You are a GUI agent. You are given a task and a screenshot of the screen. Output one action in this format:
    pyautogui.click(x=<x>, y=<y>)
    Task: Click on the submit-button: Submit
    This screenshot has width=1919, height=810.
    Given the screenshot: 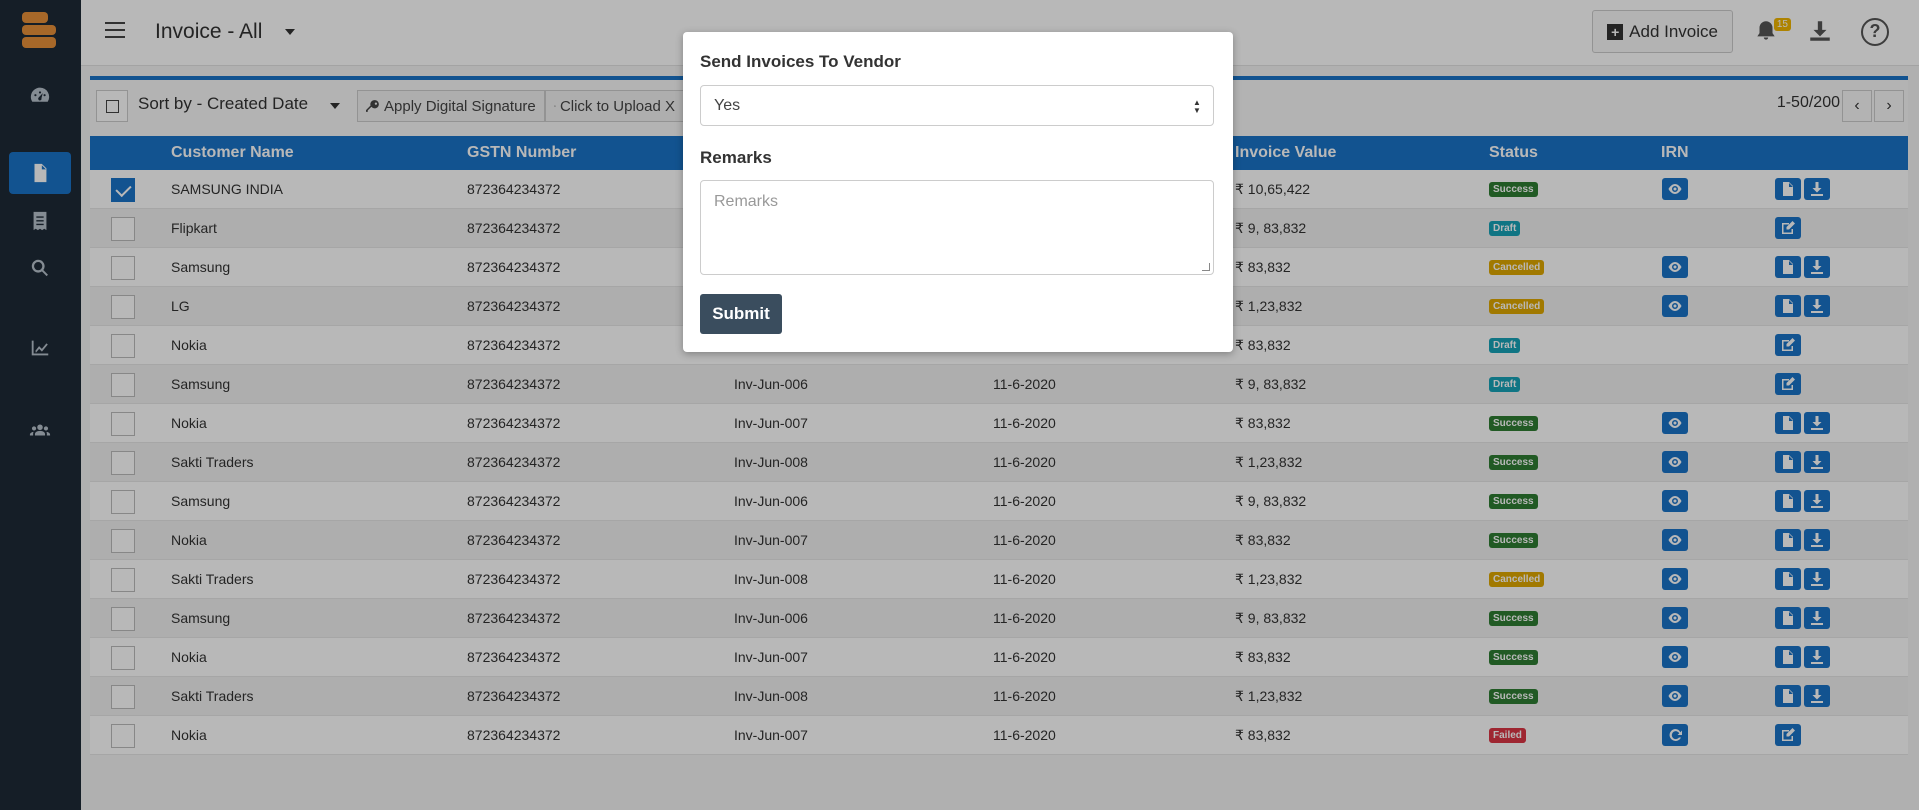 What is the action you would take?
    pyautogui.click(x=741, y=314)
    